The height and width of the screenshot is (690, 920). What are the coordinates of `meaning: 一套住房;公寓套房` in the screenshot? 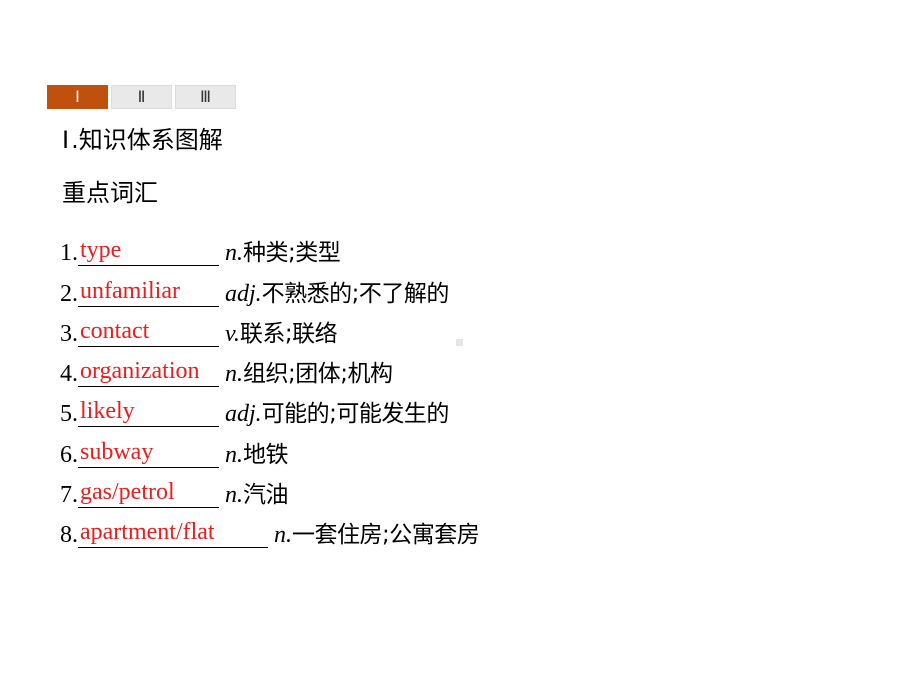 It's located at (386, 535).